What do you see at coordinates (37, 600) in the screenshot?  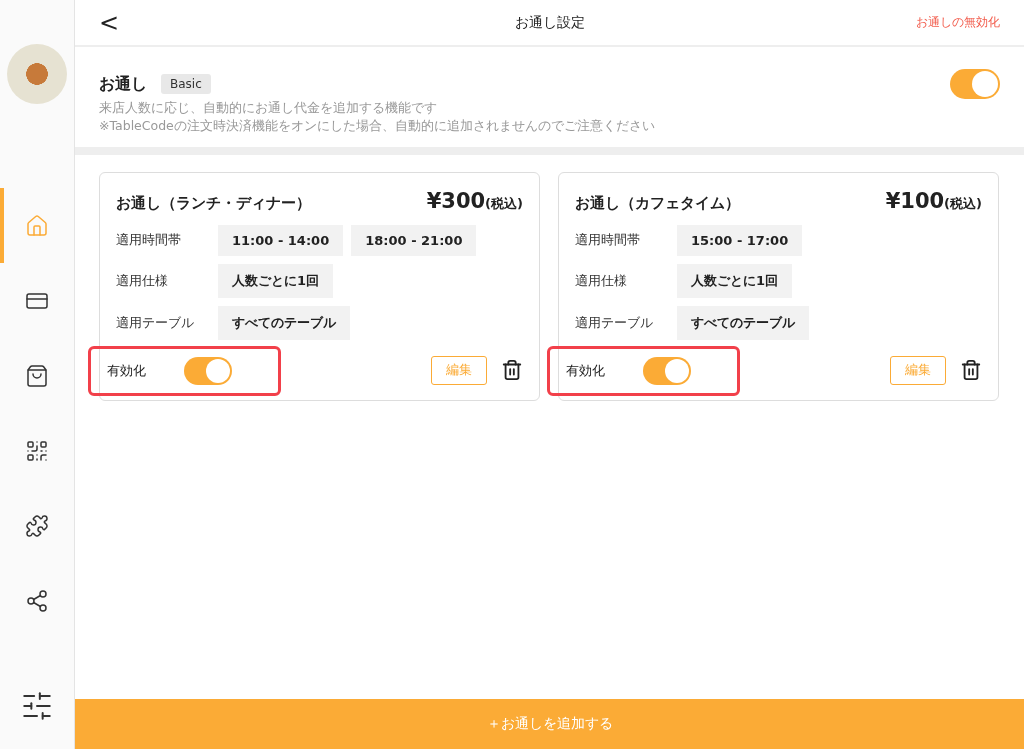 I see `network-icon` at bounding box center [37, 600].